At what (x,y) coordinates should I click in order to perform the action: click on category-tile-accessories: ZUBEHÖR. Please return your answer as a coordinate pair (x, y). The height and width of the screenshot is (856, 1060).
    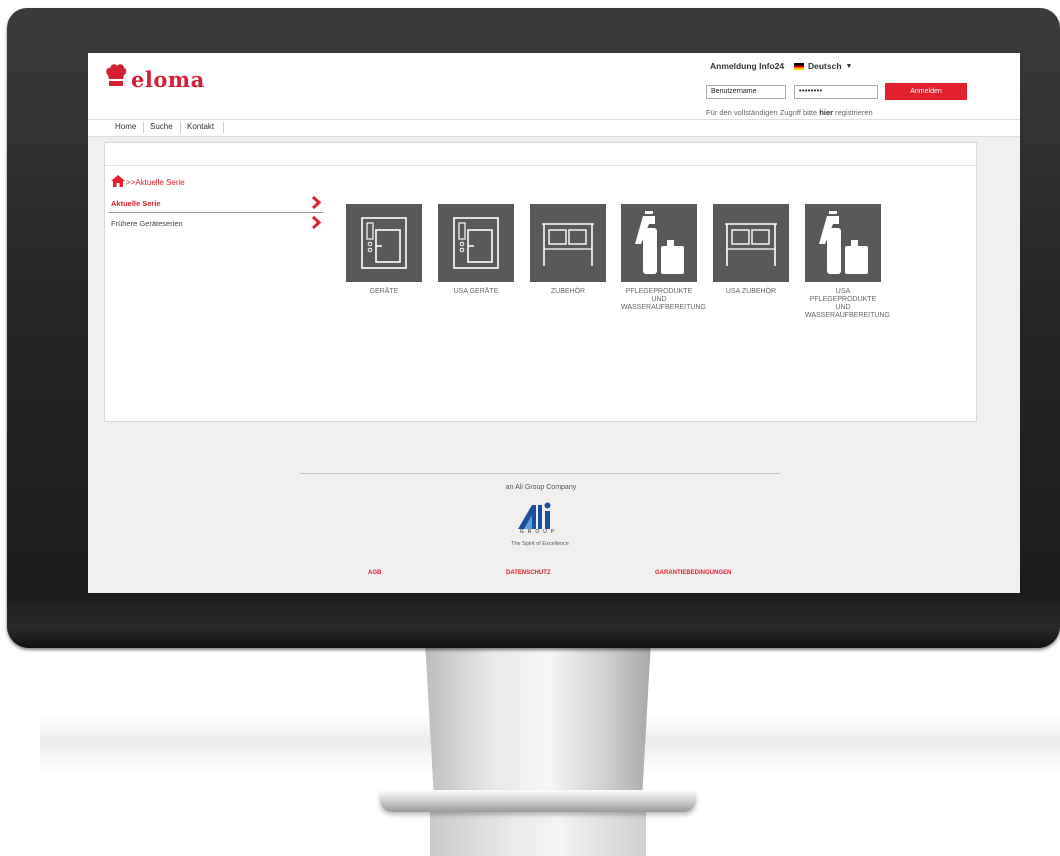
    Looking at the image, I should click on (568, 250).